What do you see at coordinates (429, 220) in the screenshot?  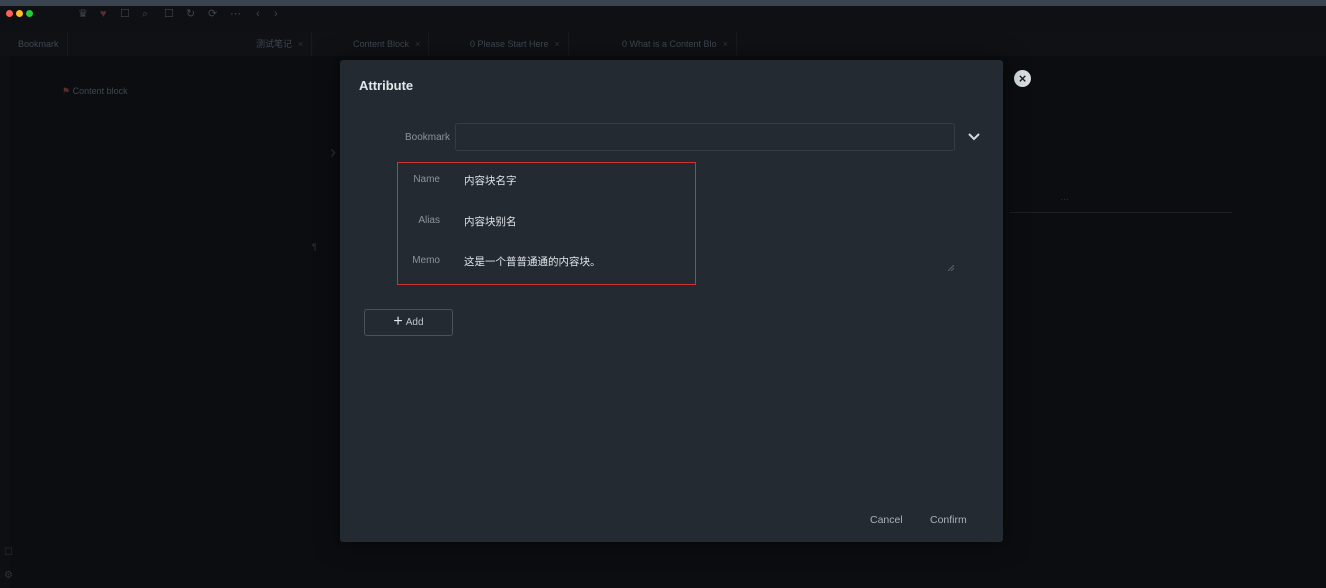 I see `alias-label: Alias` at bounding box center [429, 220].